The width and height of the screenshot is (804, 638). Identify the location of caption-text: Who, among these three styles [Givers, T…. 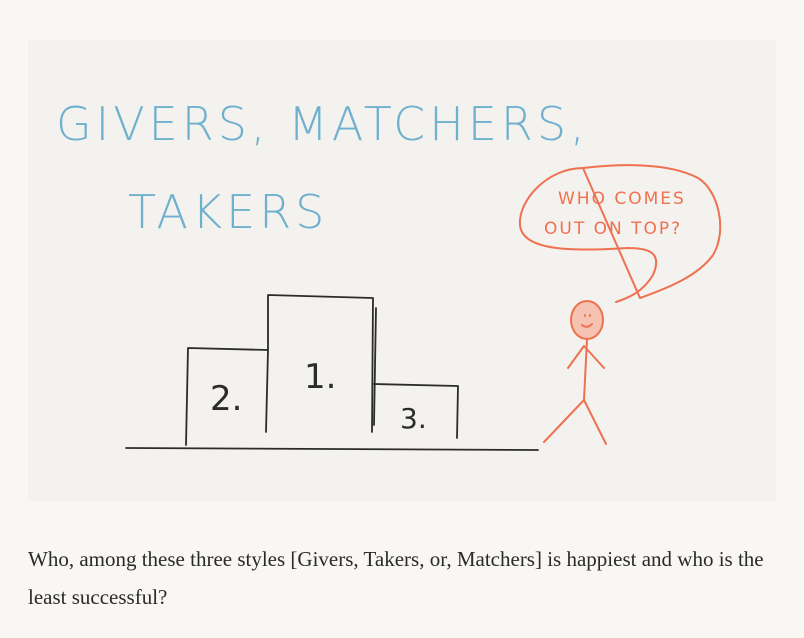
(396, 578).